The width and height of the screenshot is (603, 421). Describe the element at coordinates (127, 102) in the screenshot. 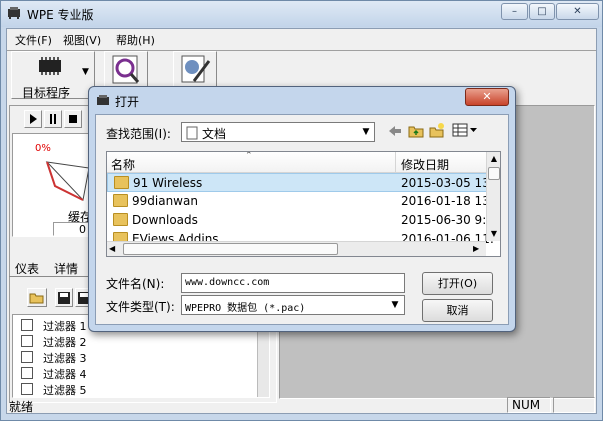

I see `dialog-title: 打开` at that location.